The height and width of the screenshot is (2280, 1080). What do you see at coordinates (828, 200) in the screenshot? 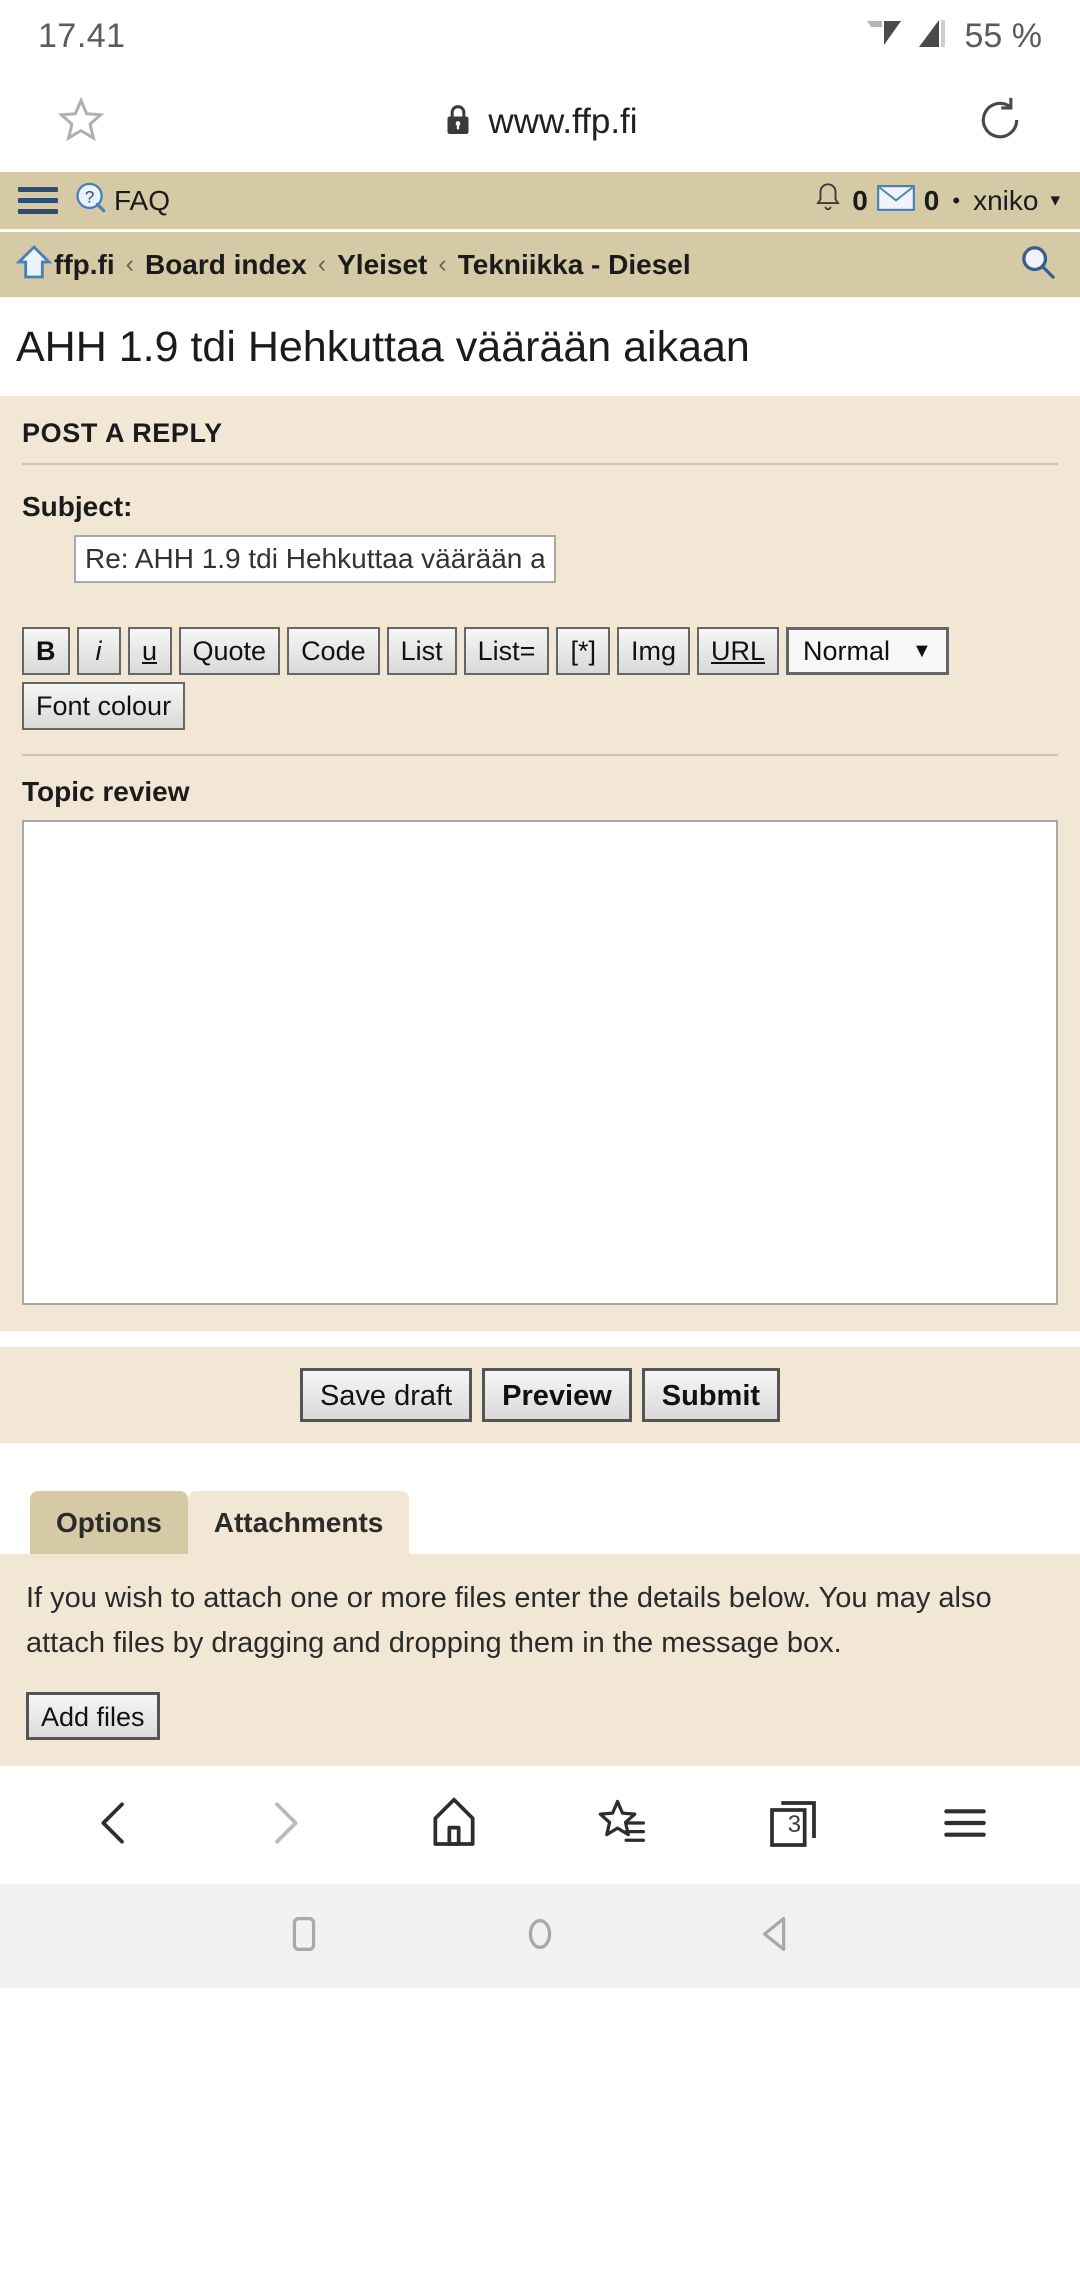
I see `bell-icon` at bounding box center [828, 200].